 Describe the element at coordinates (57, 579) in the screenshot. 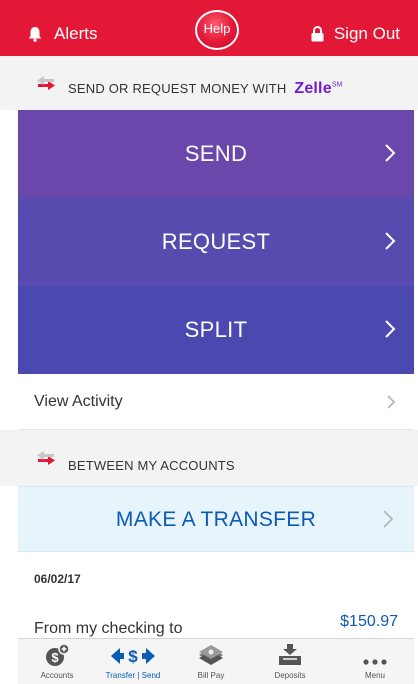

I see `transfer-date: 06/02/17` at that location.